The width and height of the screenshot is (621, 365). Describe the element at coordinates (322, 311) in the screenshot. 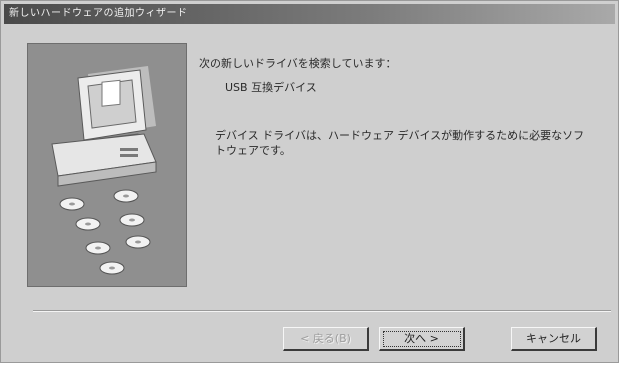

I see `separator-line` at that location.